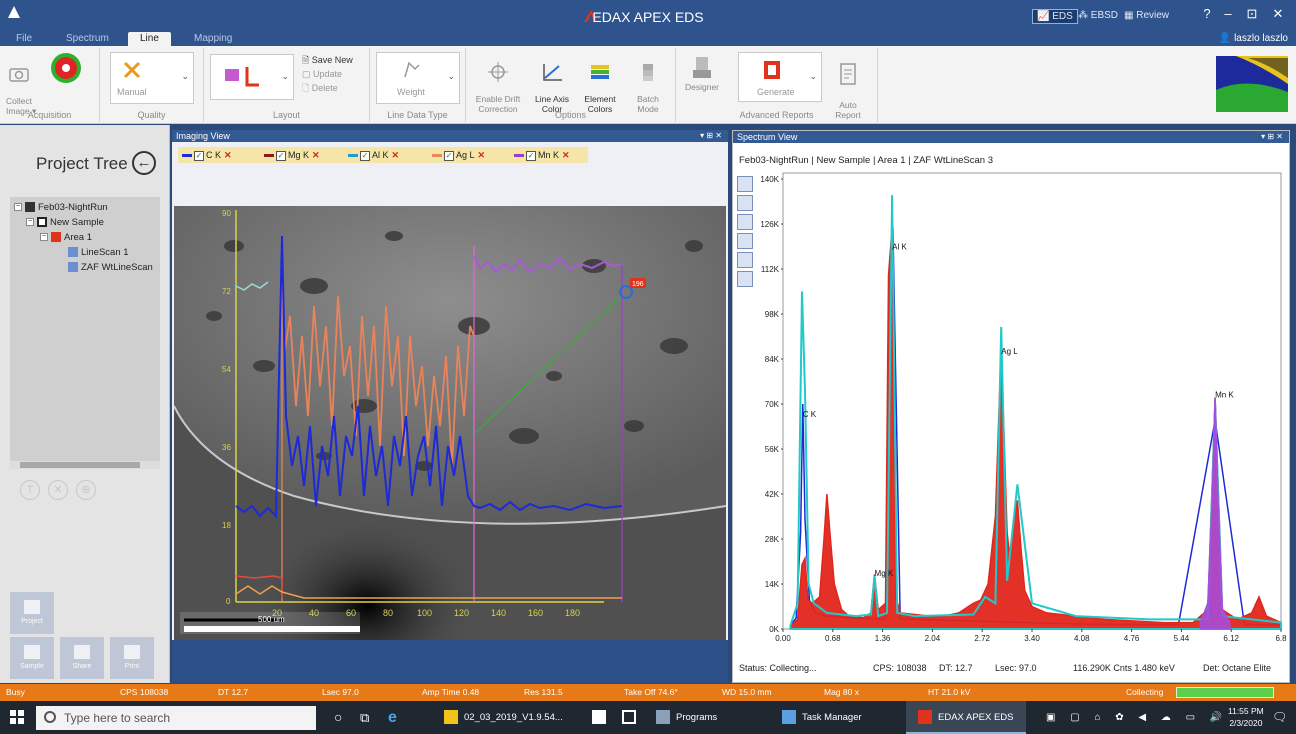  What do you see at coordinates (1279, 717) in the screenshot?
I see `notifications-icon: 🗨` at bounding box center [1279, 717].